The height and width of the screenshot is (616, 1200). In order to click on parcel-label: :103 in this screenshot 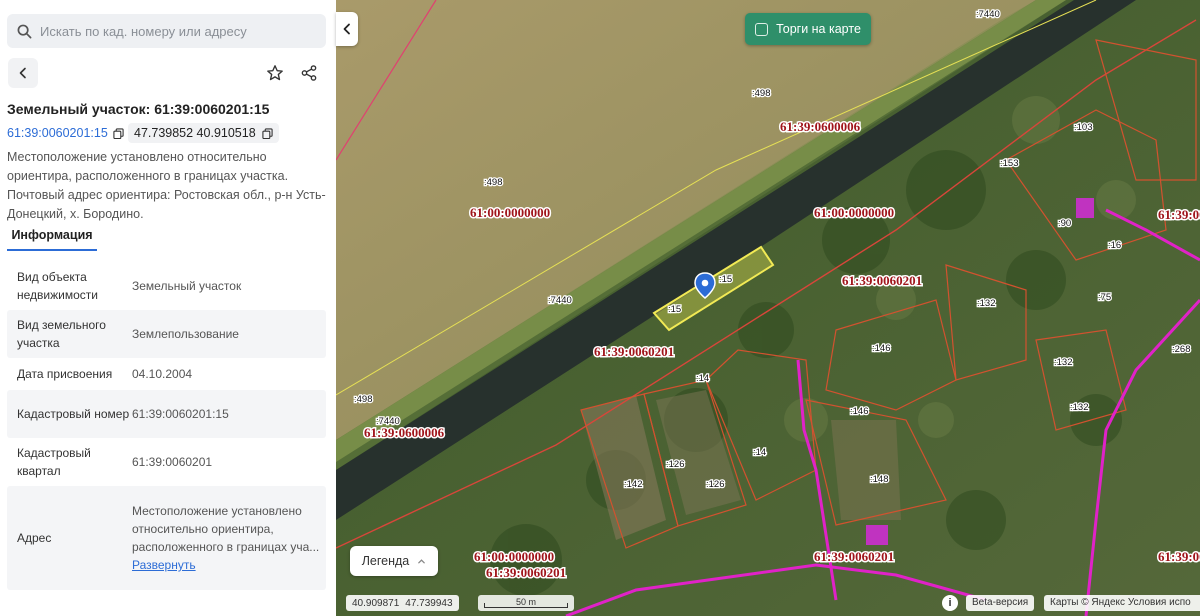, I will do `click(1083, 127)`.